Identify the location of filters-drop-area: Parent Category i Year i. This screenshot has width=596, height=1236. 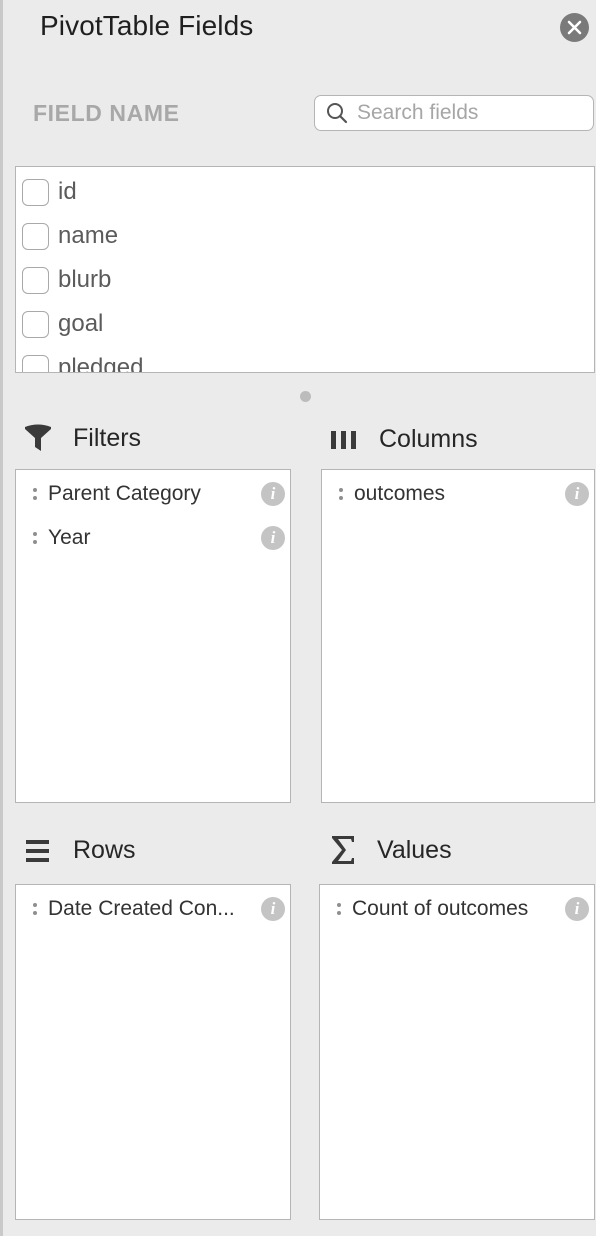
(153, 636).